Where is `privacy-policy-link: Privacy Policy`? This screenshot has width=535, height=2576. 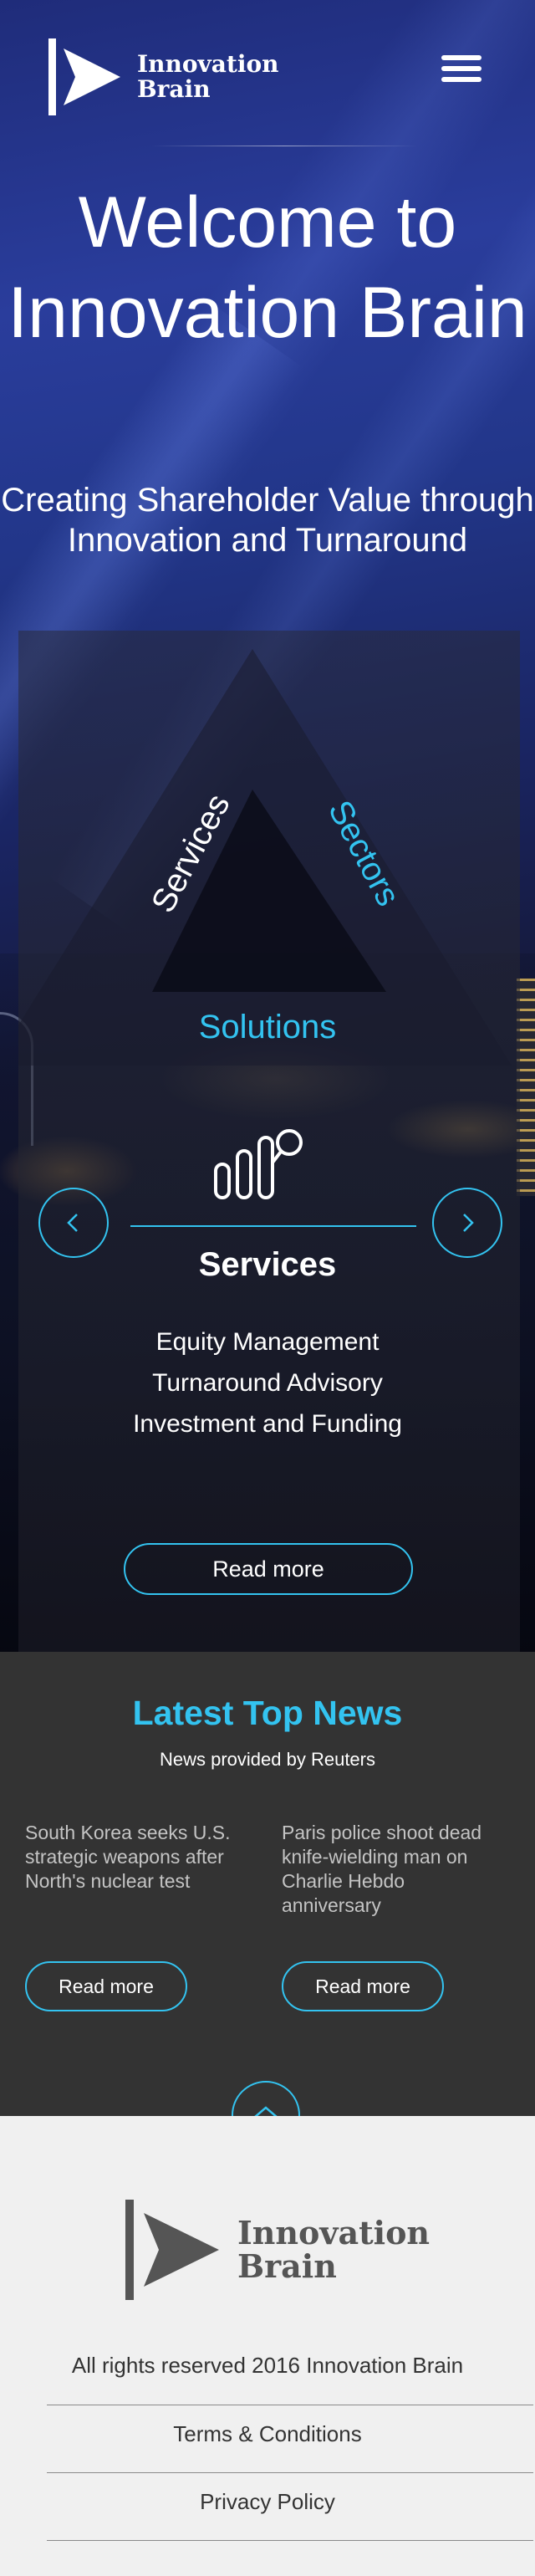 privacy-policy-link: Privacy Policy is located at coordinates (267, 2502).